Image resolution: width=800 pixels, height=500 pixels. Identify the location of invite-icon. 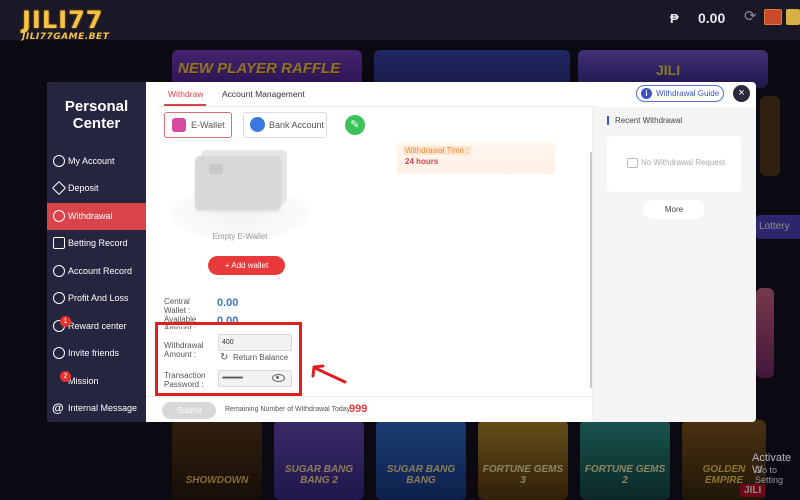
(59, 353).